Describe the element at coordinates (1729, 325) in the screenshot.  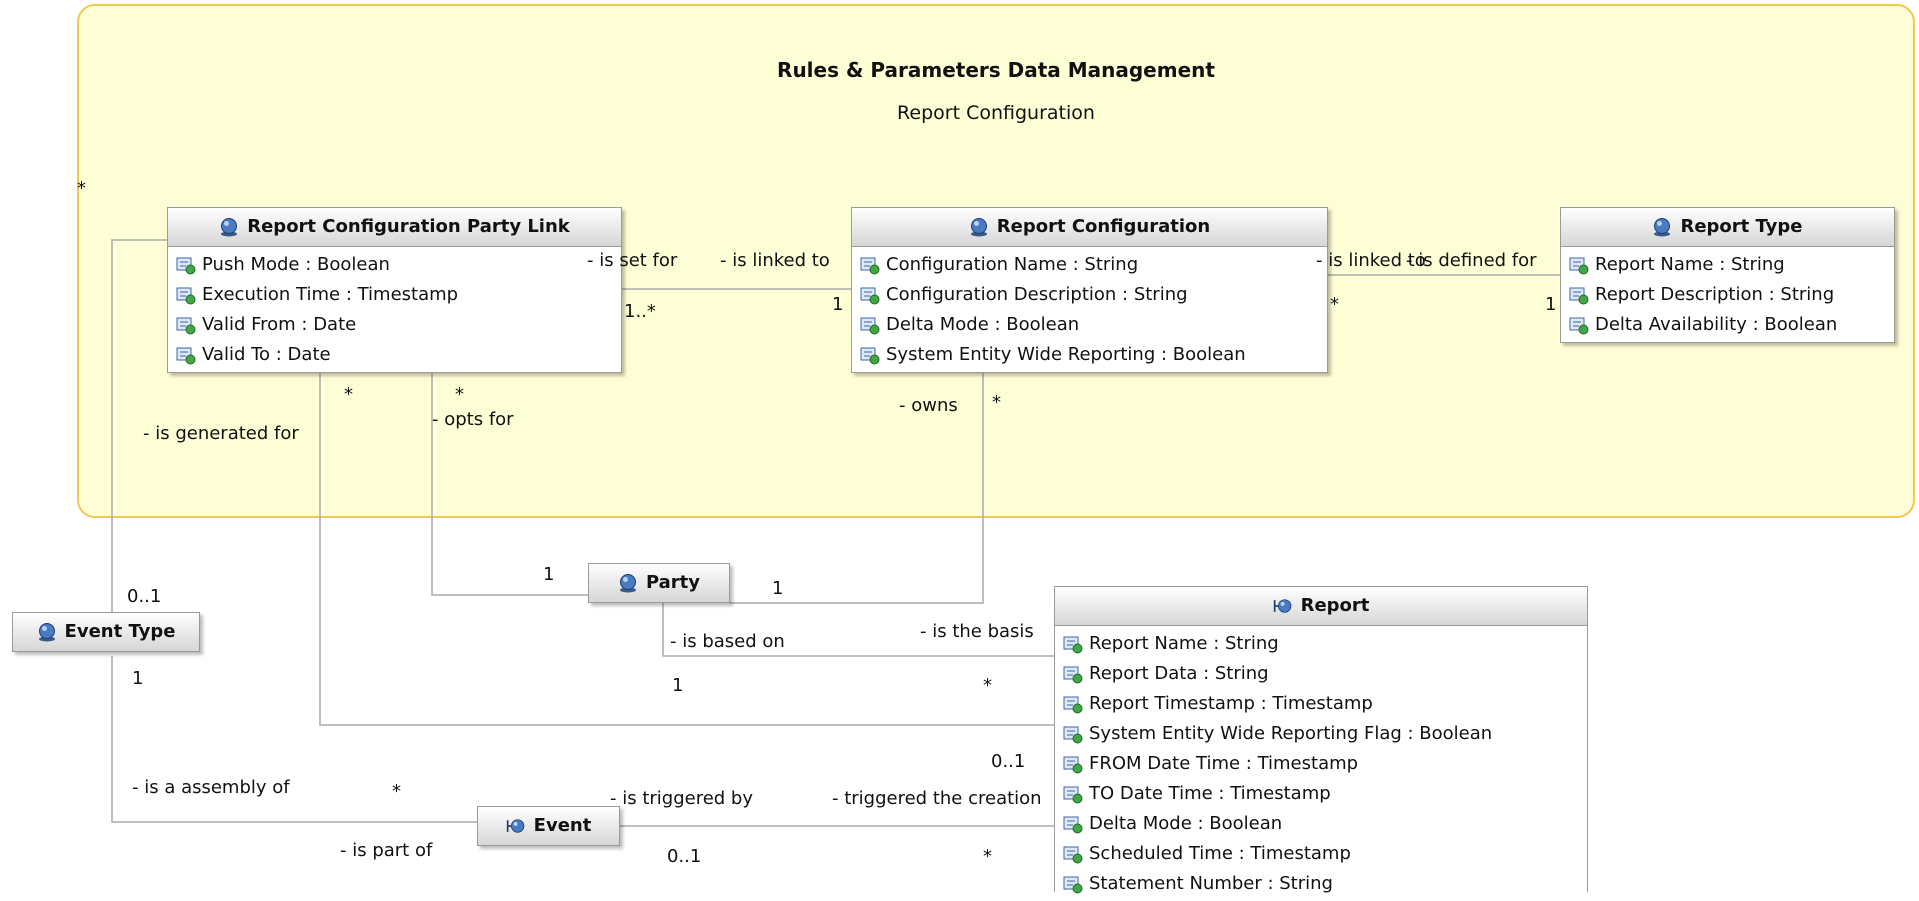
I see `attribute-row: Delta Availability : Boolean` at that location.